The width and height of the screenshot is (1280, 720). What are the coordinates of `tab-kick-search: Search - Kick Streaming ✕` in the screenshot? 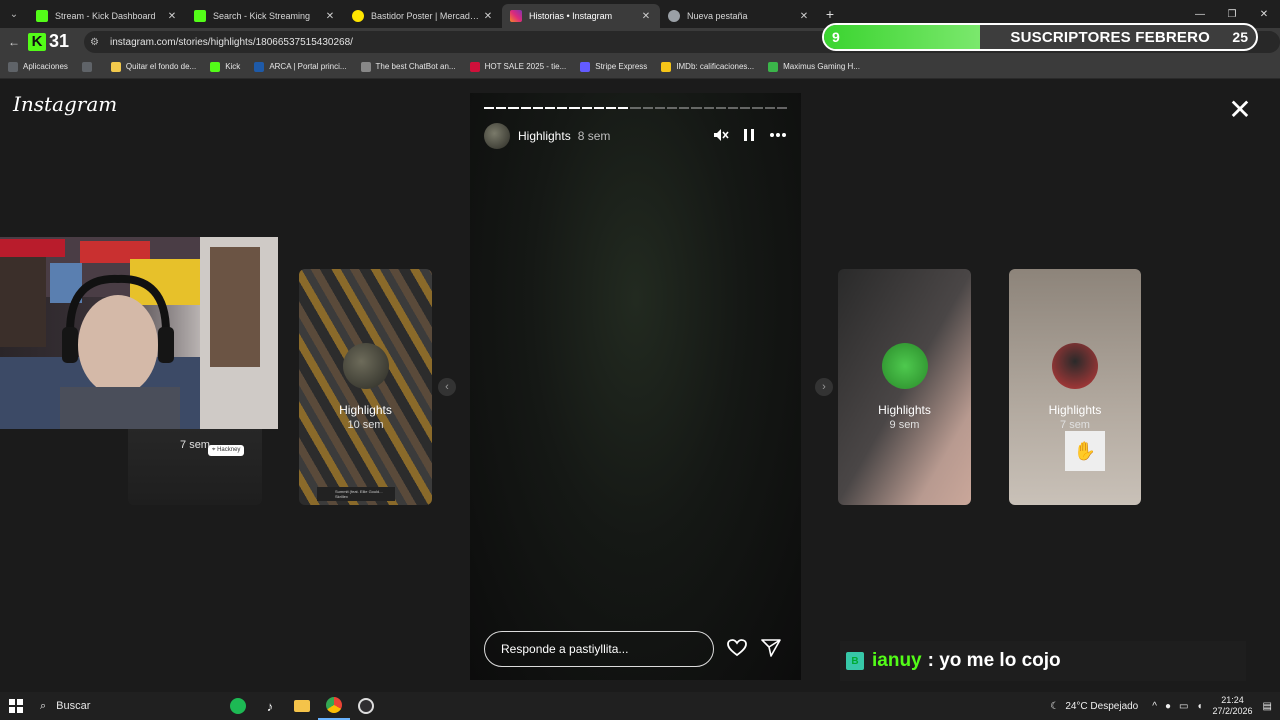 It's located at (265, 16).